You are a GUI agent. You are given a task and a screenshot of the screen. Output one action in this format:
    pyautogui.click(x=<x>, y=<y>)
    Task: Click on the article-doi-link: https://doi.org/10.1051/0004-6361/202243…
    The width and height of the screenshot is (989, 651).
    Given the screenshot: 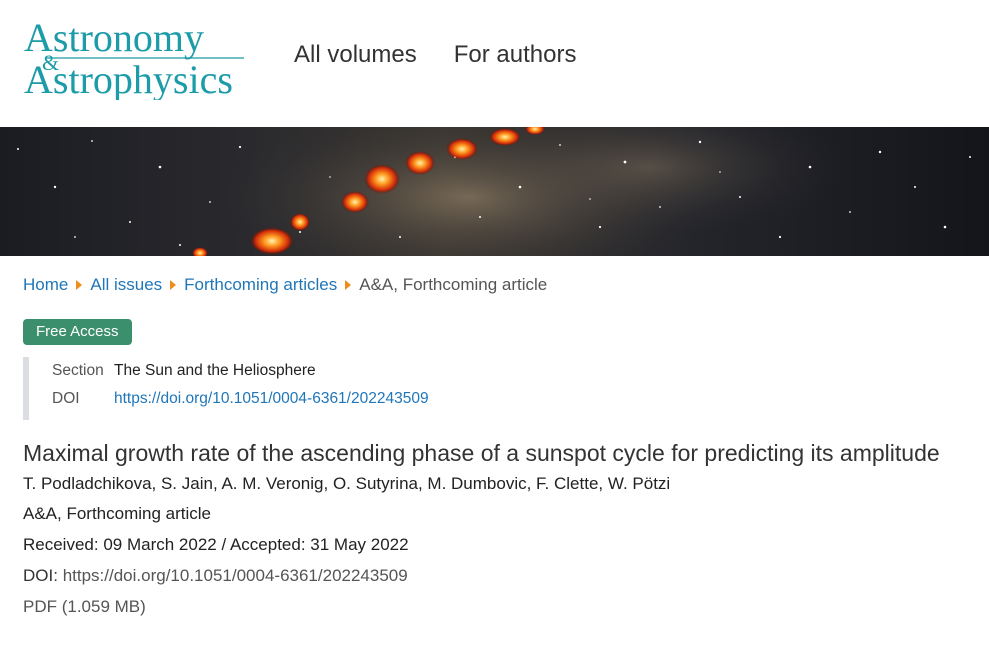 What is the action you would take?
    pyautogui.click(x=235, y=575)
    